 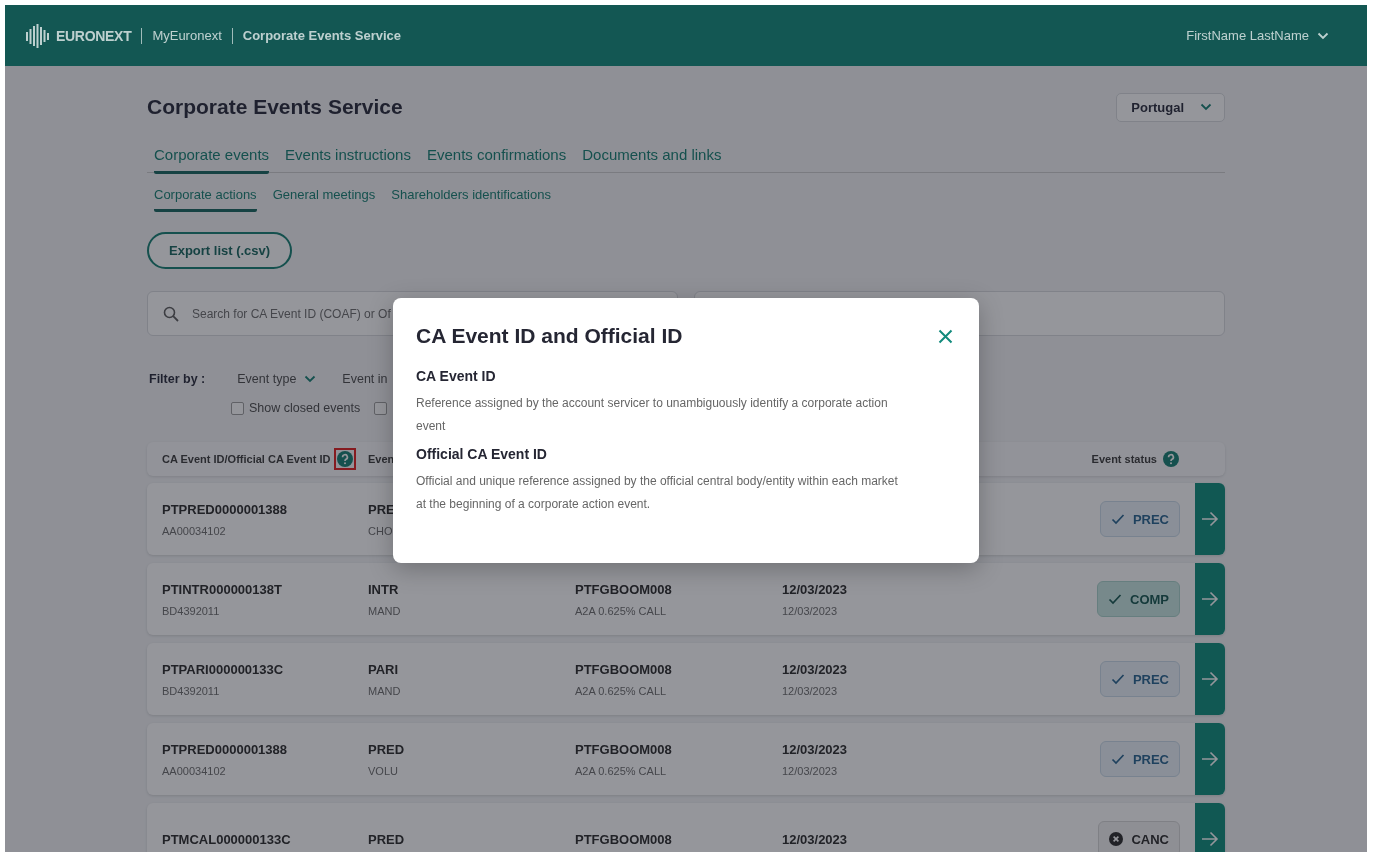 I want to click on status-badge: COMP, so click(x=1138, y=599).